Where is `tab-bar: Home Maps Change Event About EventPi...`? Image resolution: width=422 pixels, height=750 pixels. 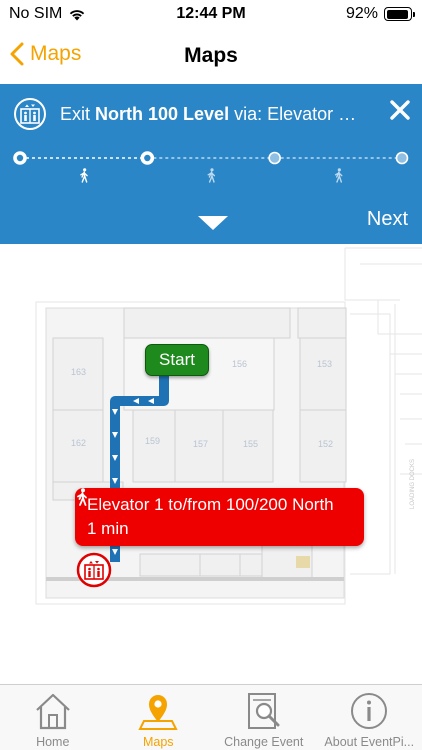
tab-bar: Home Maps Change Event About EventPi... is located at coordinates (211, 717).